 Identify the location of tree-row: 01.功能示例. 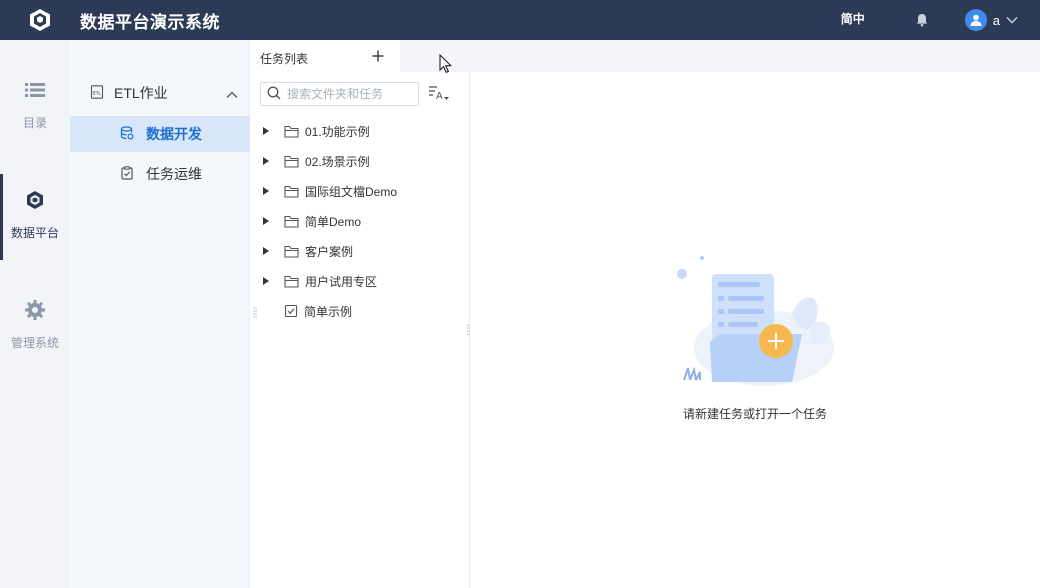
(360, 131).